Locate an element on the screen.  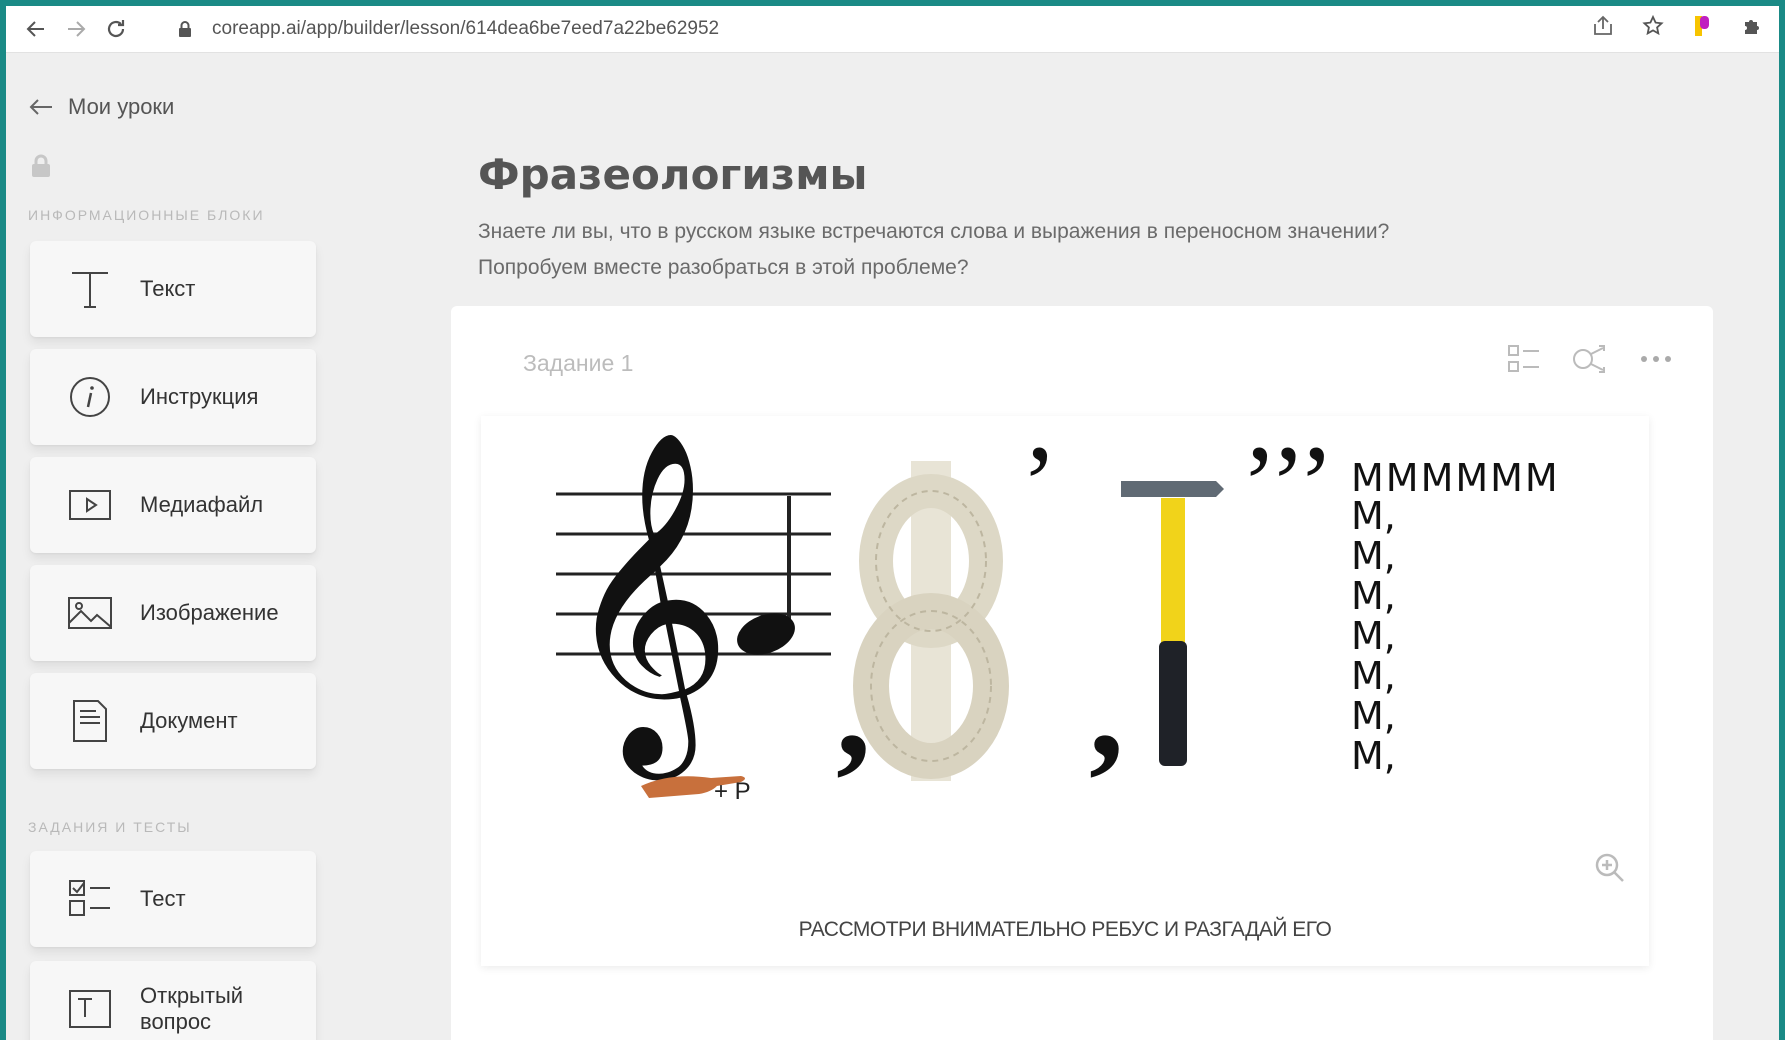
text-t-icon is located at coordinates (90, 289).